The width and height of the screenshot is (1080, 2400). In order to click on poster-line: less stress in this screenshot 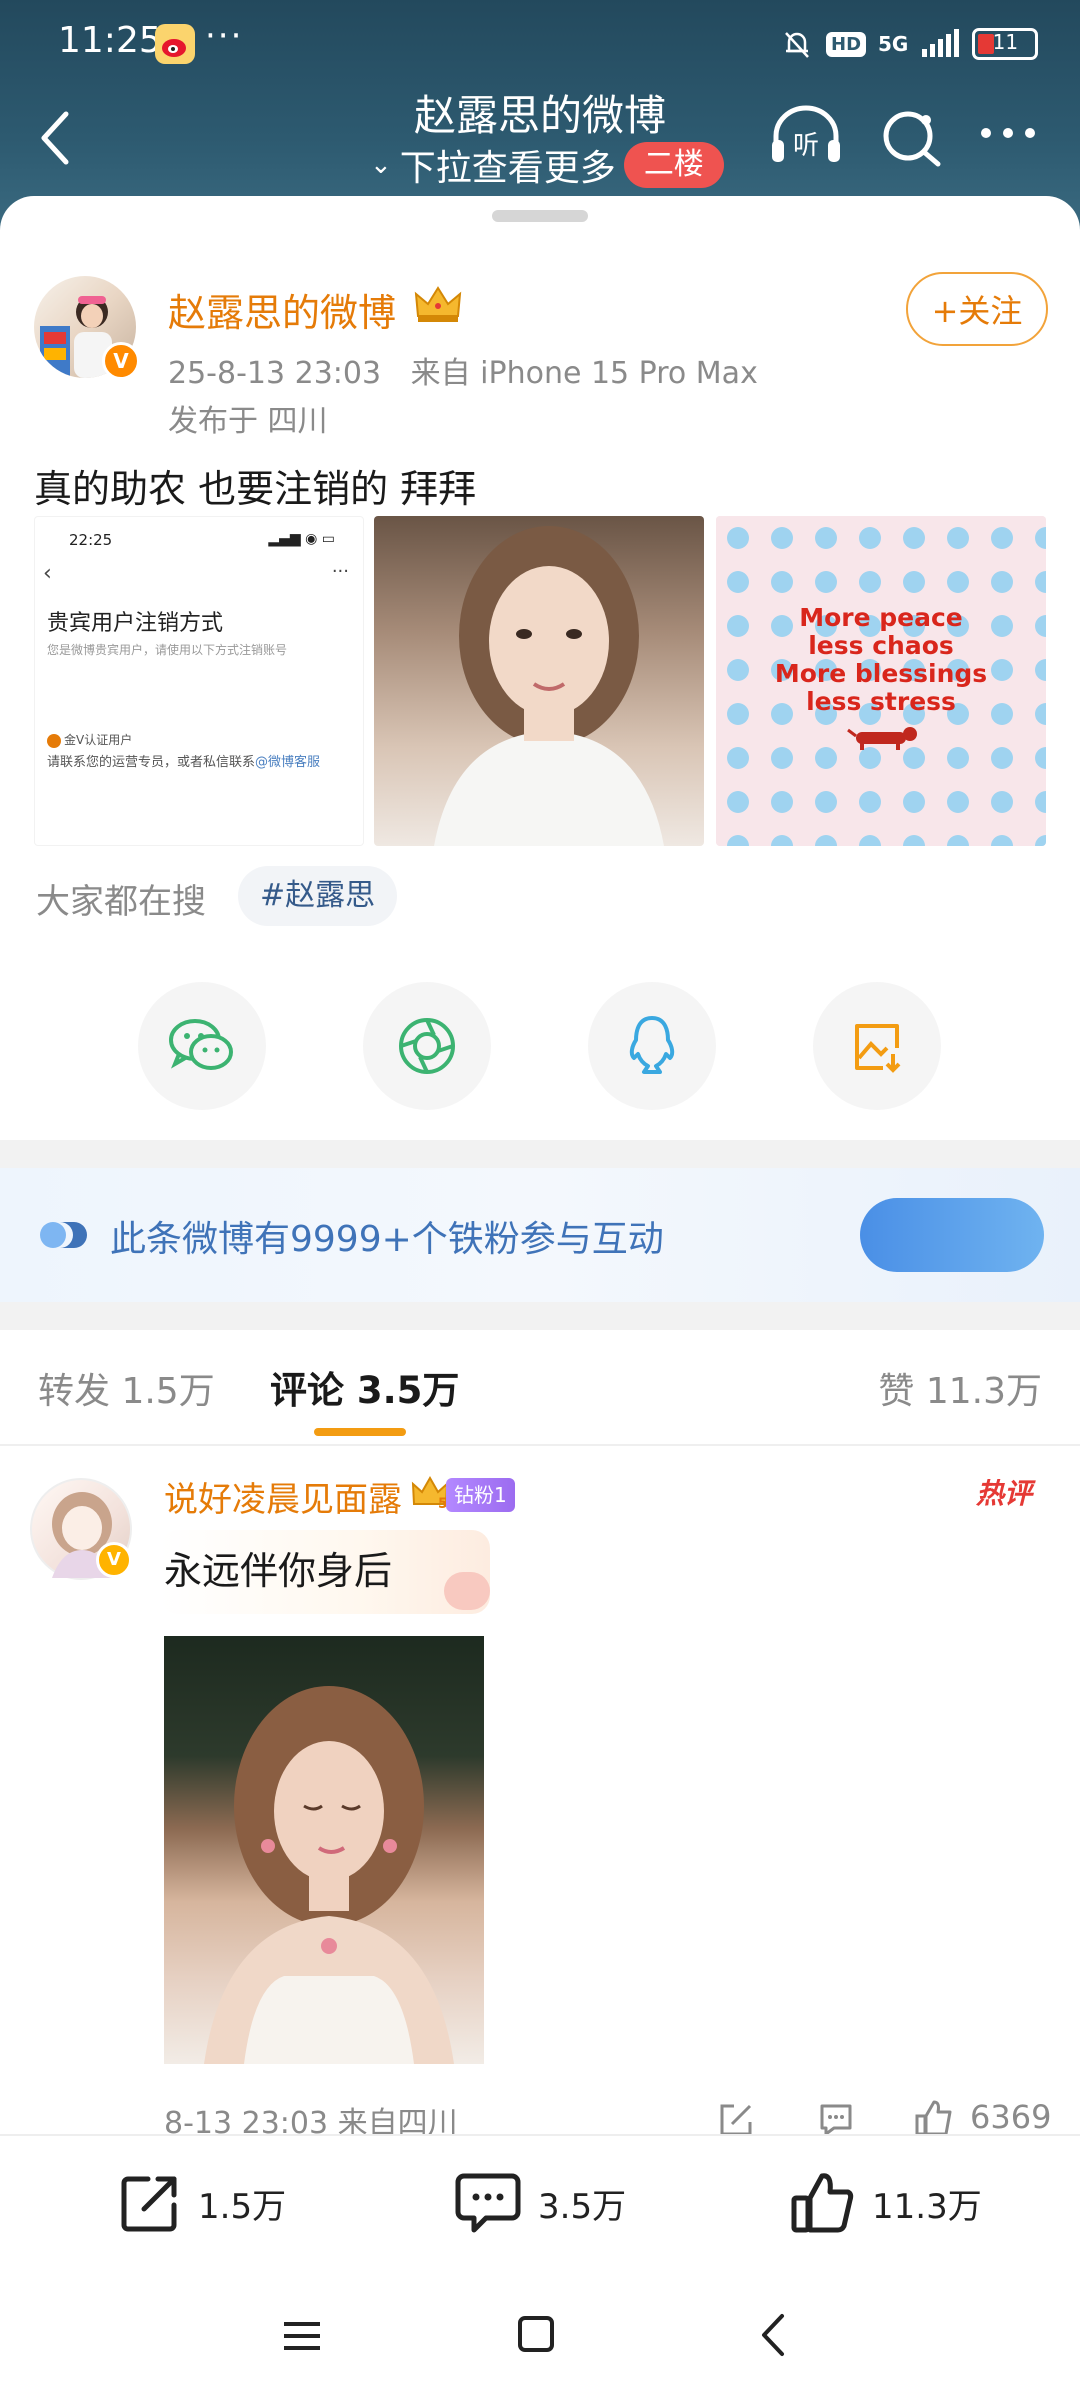, I will do `click(881, 701)`.